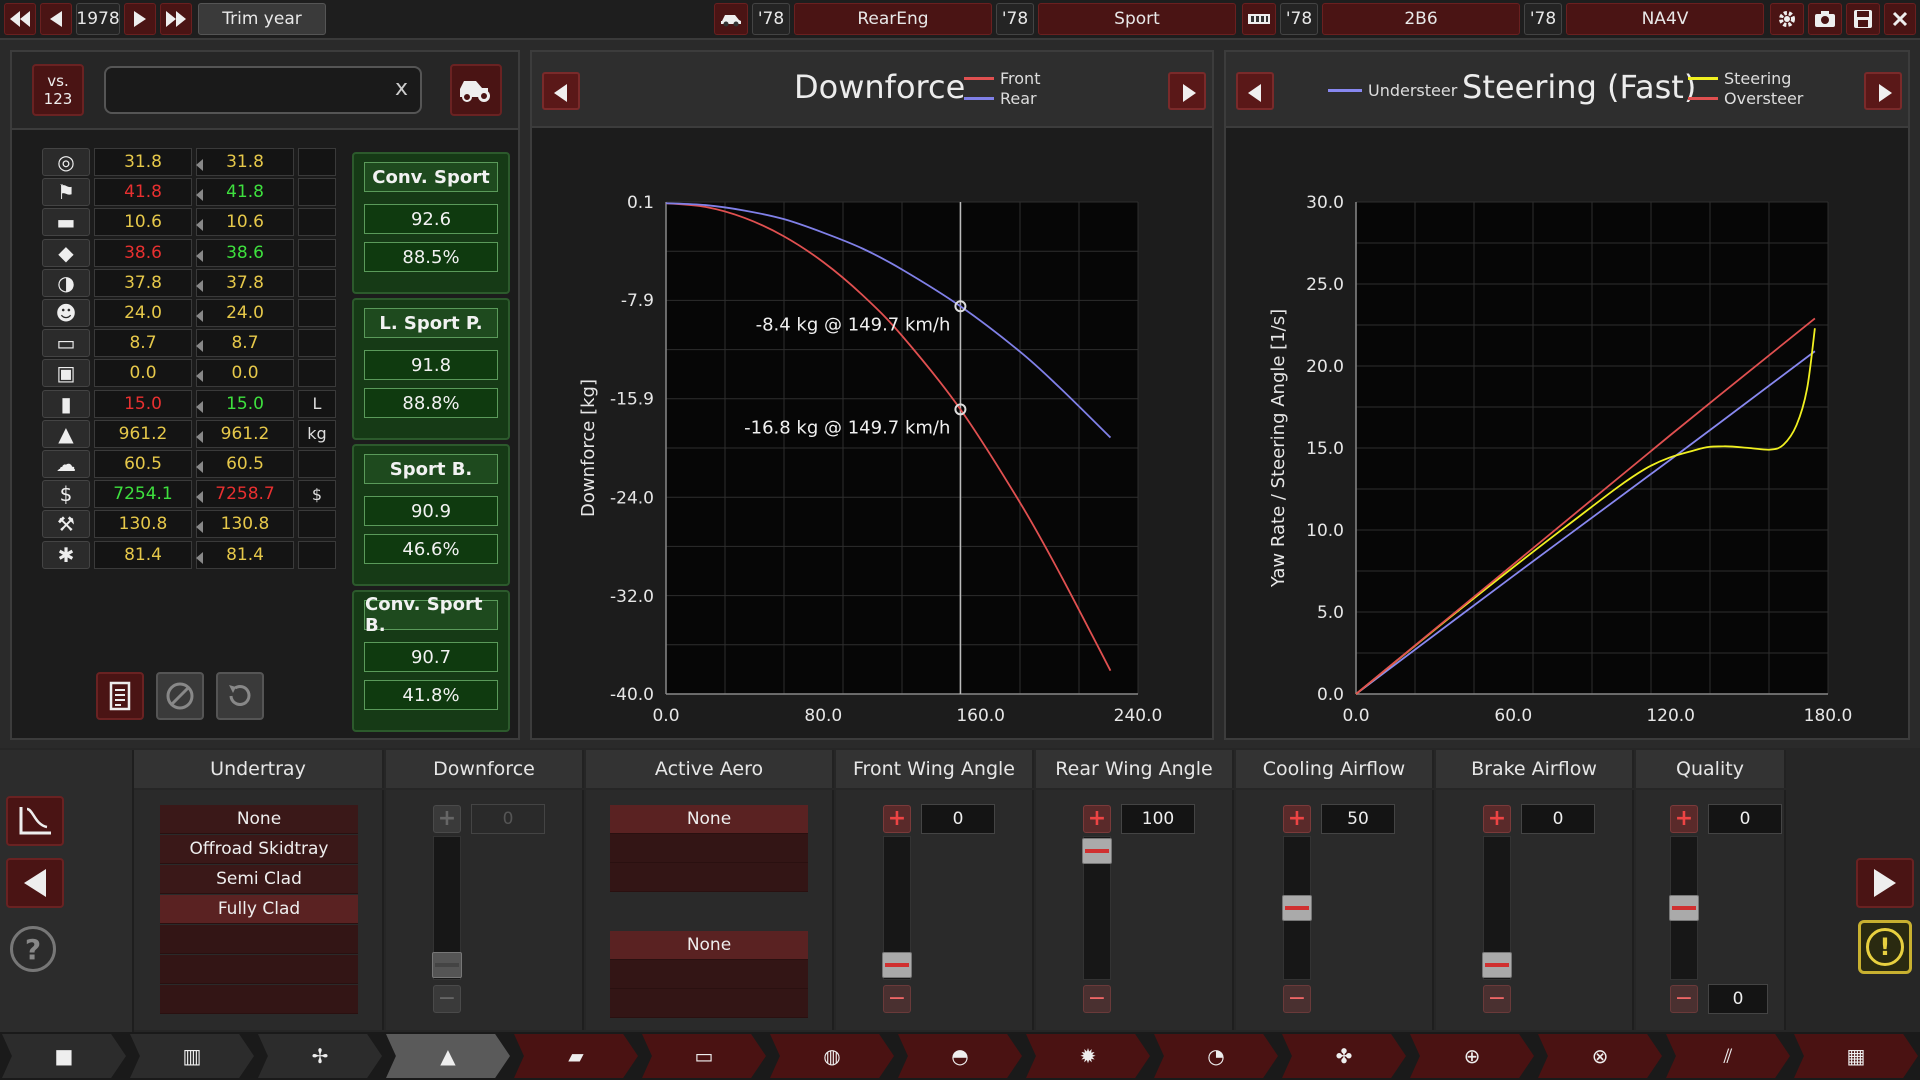 This screenshot has width=1920, height=1080. I want to click on rear-annotation: -8.4 kg @ 149.7 km/h, so click(853, 324).